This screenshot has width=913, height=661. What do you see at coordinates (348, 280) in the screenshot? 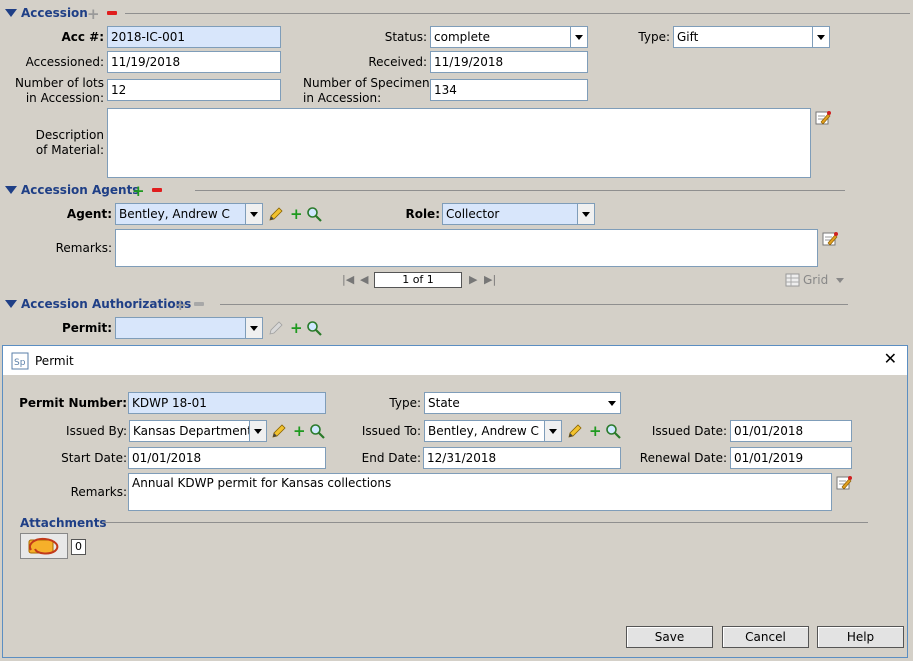
I see `first-page-icon: |◀` at bounding box center [348, 280].